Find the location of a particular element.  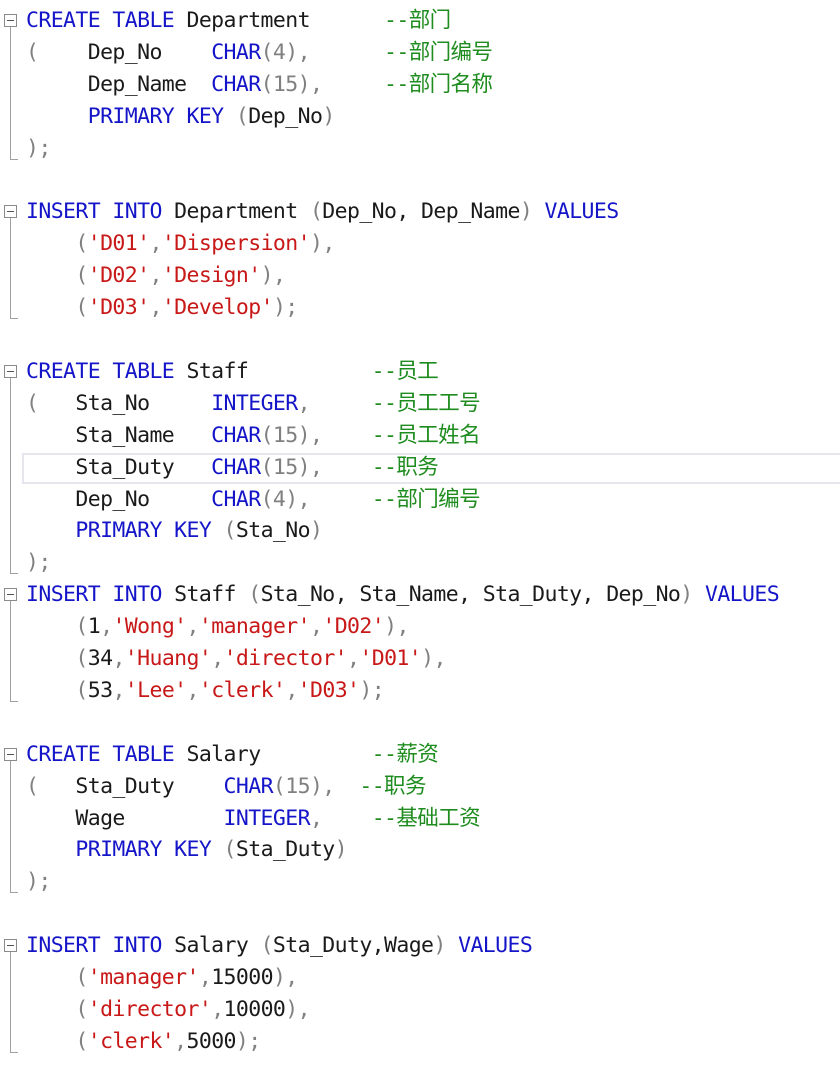

sql-keyword: VALUES is located at coordinates (489, 946).